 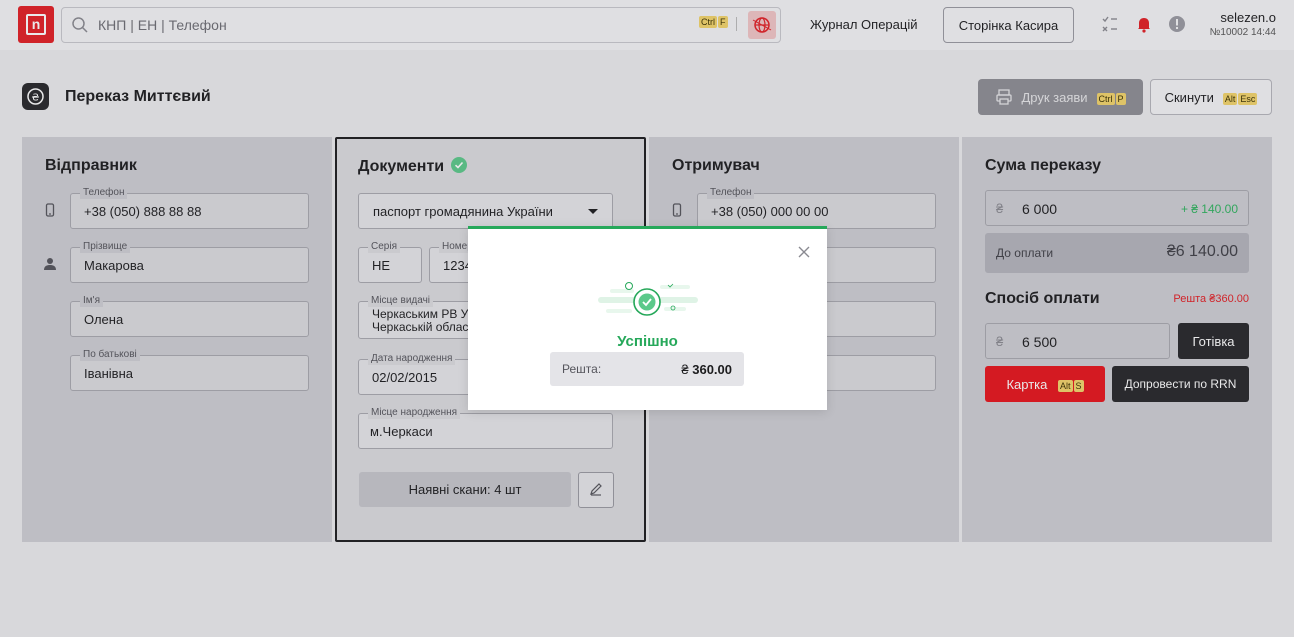 I want to click on card-button: Картка Alt S, so click(x=1045, y=384).